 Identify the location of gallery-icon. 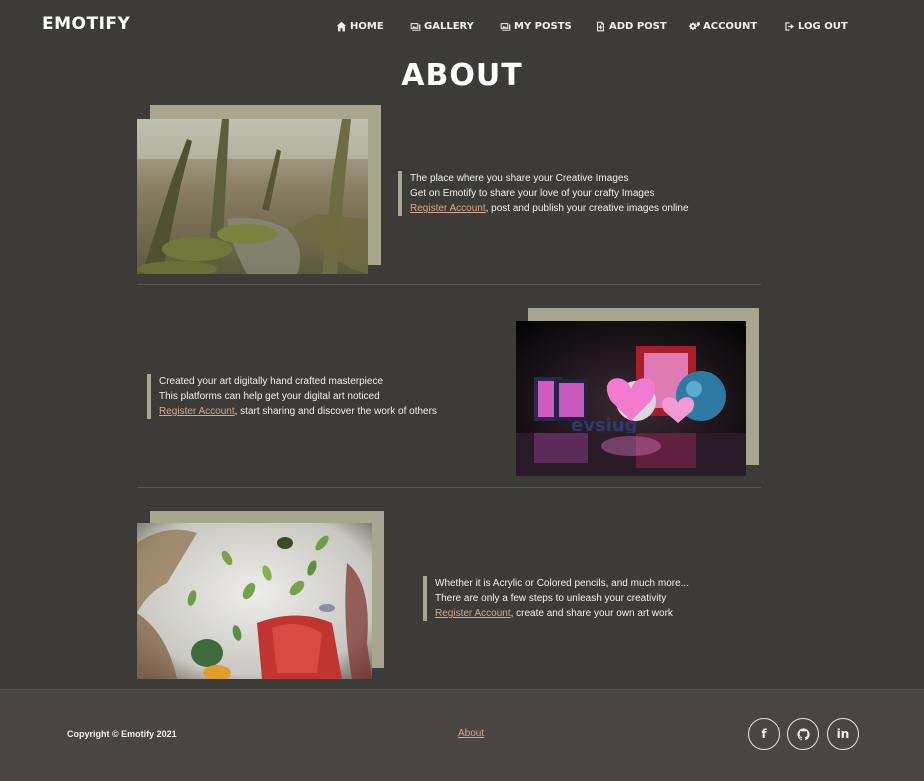
(415, 26).